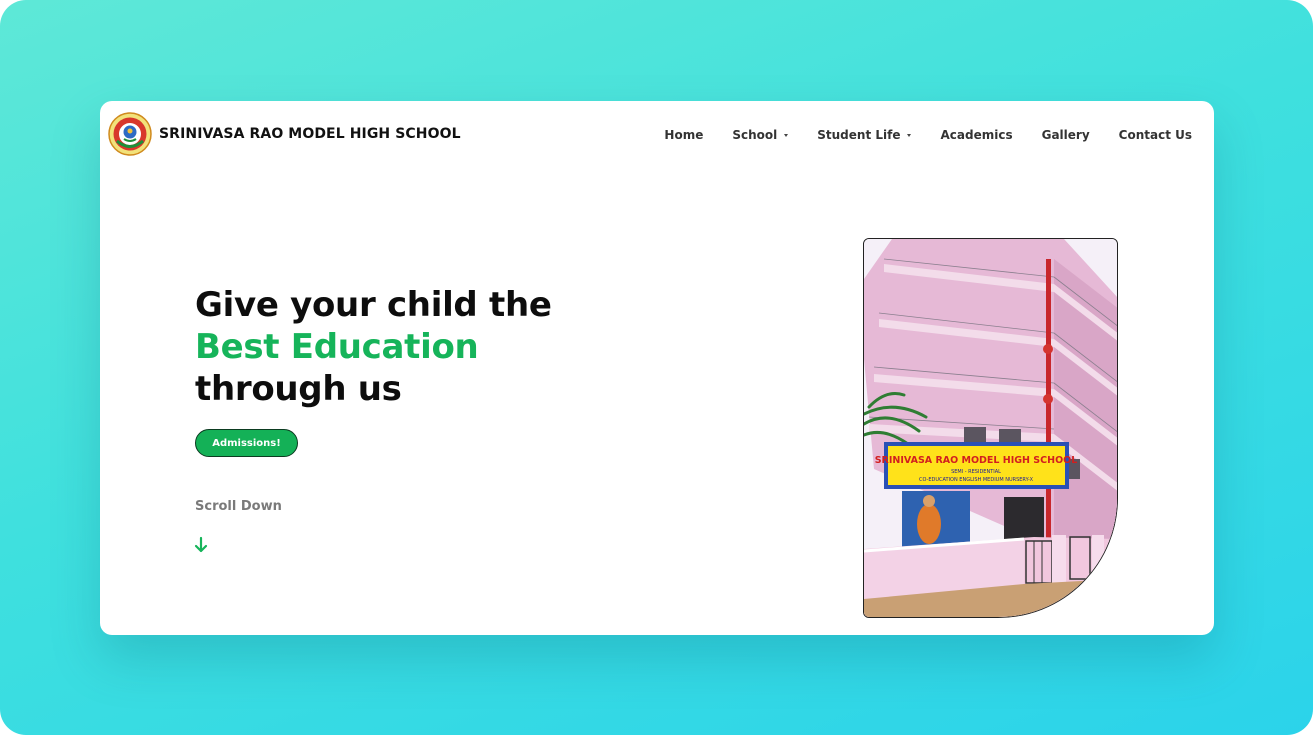  I want to click on nav-school: School, so click(760, 135).